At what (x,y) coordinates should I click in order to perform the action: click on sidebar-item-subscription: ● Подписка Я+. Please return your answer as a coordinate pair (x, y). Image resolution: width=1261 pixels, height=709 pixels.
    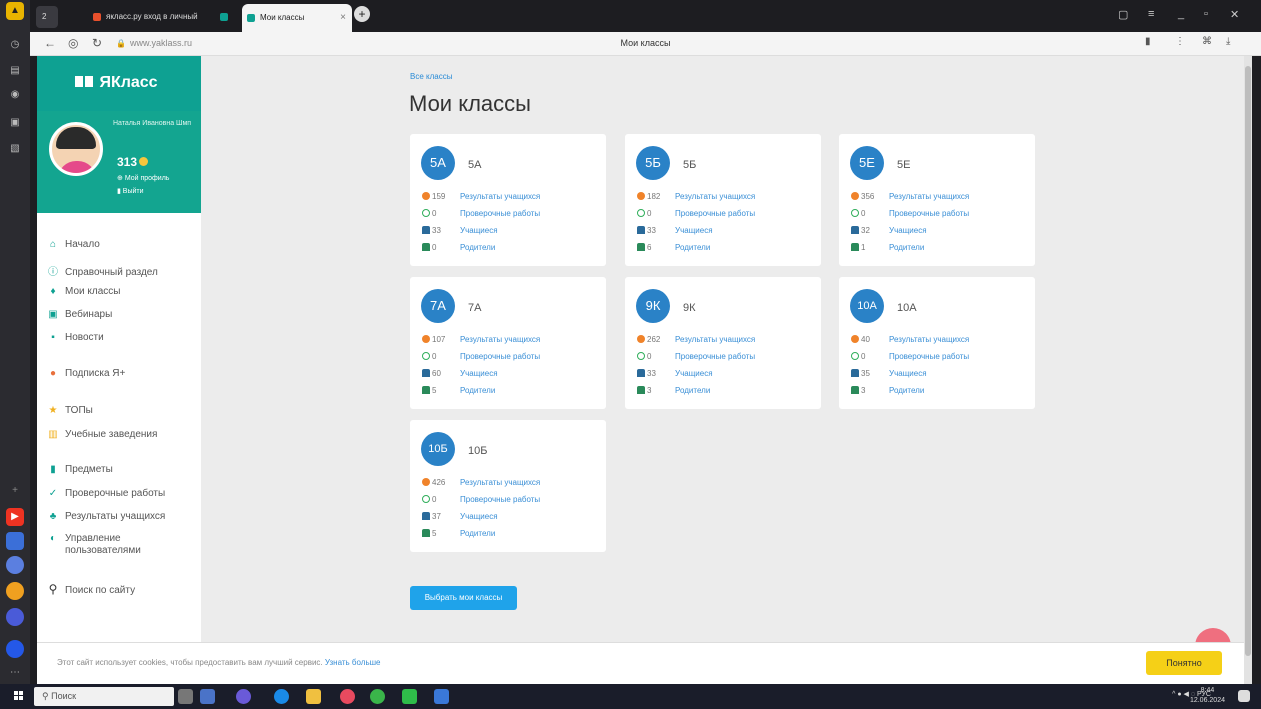
    Looking at the image, I should click on (86, 373).